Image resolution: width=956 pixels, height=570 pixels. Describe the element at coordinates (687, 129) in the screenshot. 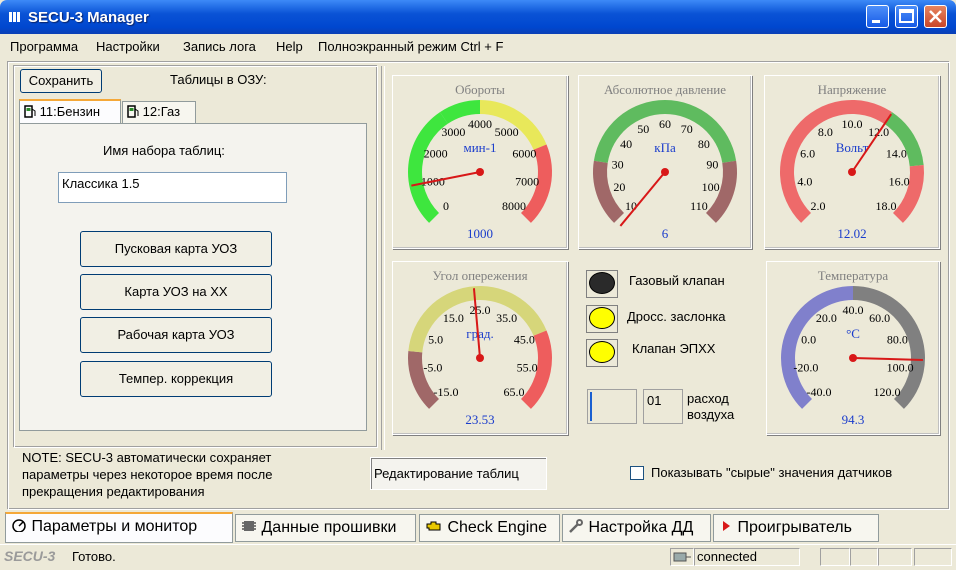

I see `map-tick-label: 70` at that location.